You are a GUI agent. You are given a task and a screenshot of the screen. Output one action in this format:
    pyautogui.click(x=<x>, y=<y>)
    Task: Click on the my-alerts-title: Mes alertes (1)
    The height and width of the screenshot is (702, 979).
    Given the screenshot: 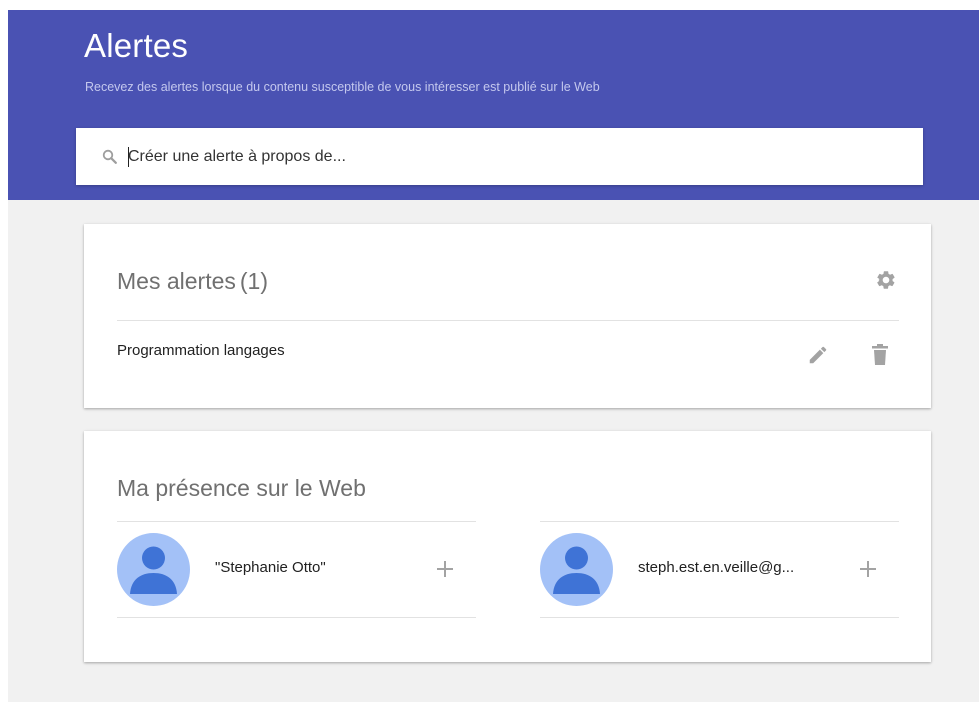 What is the action you would take?
    pyautogui.click(x=192, y=281)
    